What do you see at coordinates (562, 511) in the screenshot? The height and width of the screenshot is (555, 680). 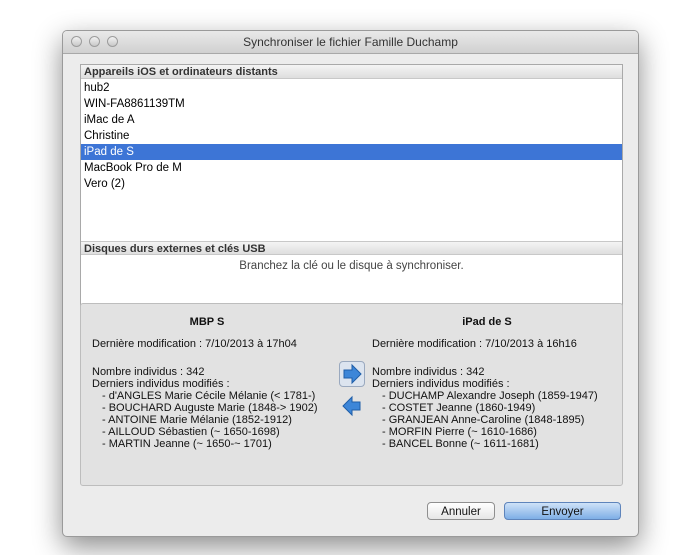 I see `send-button: Envoyer` at bounding box center [562, 511].